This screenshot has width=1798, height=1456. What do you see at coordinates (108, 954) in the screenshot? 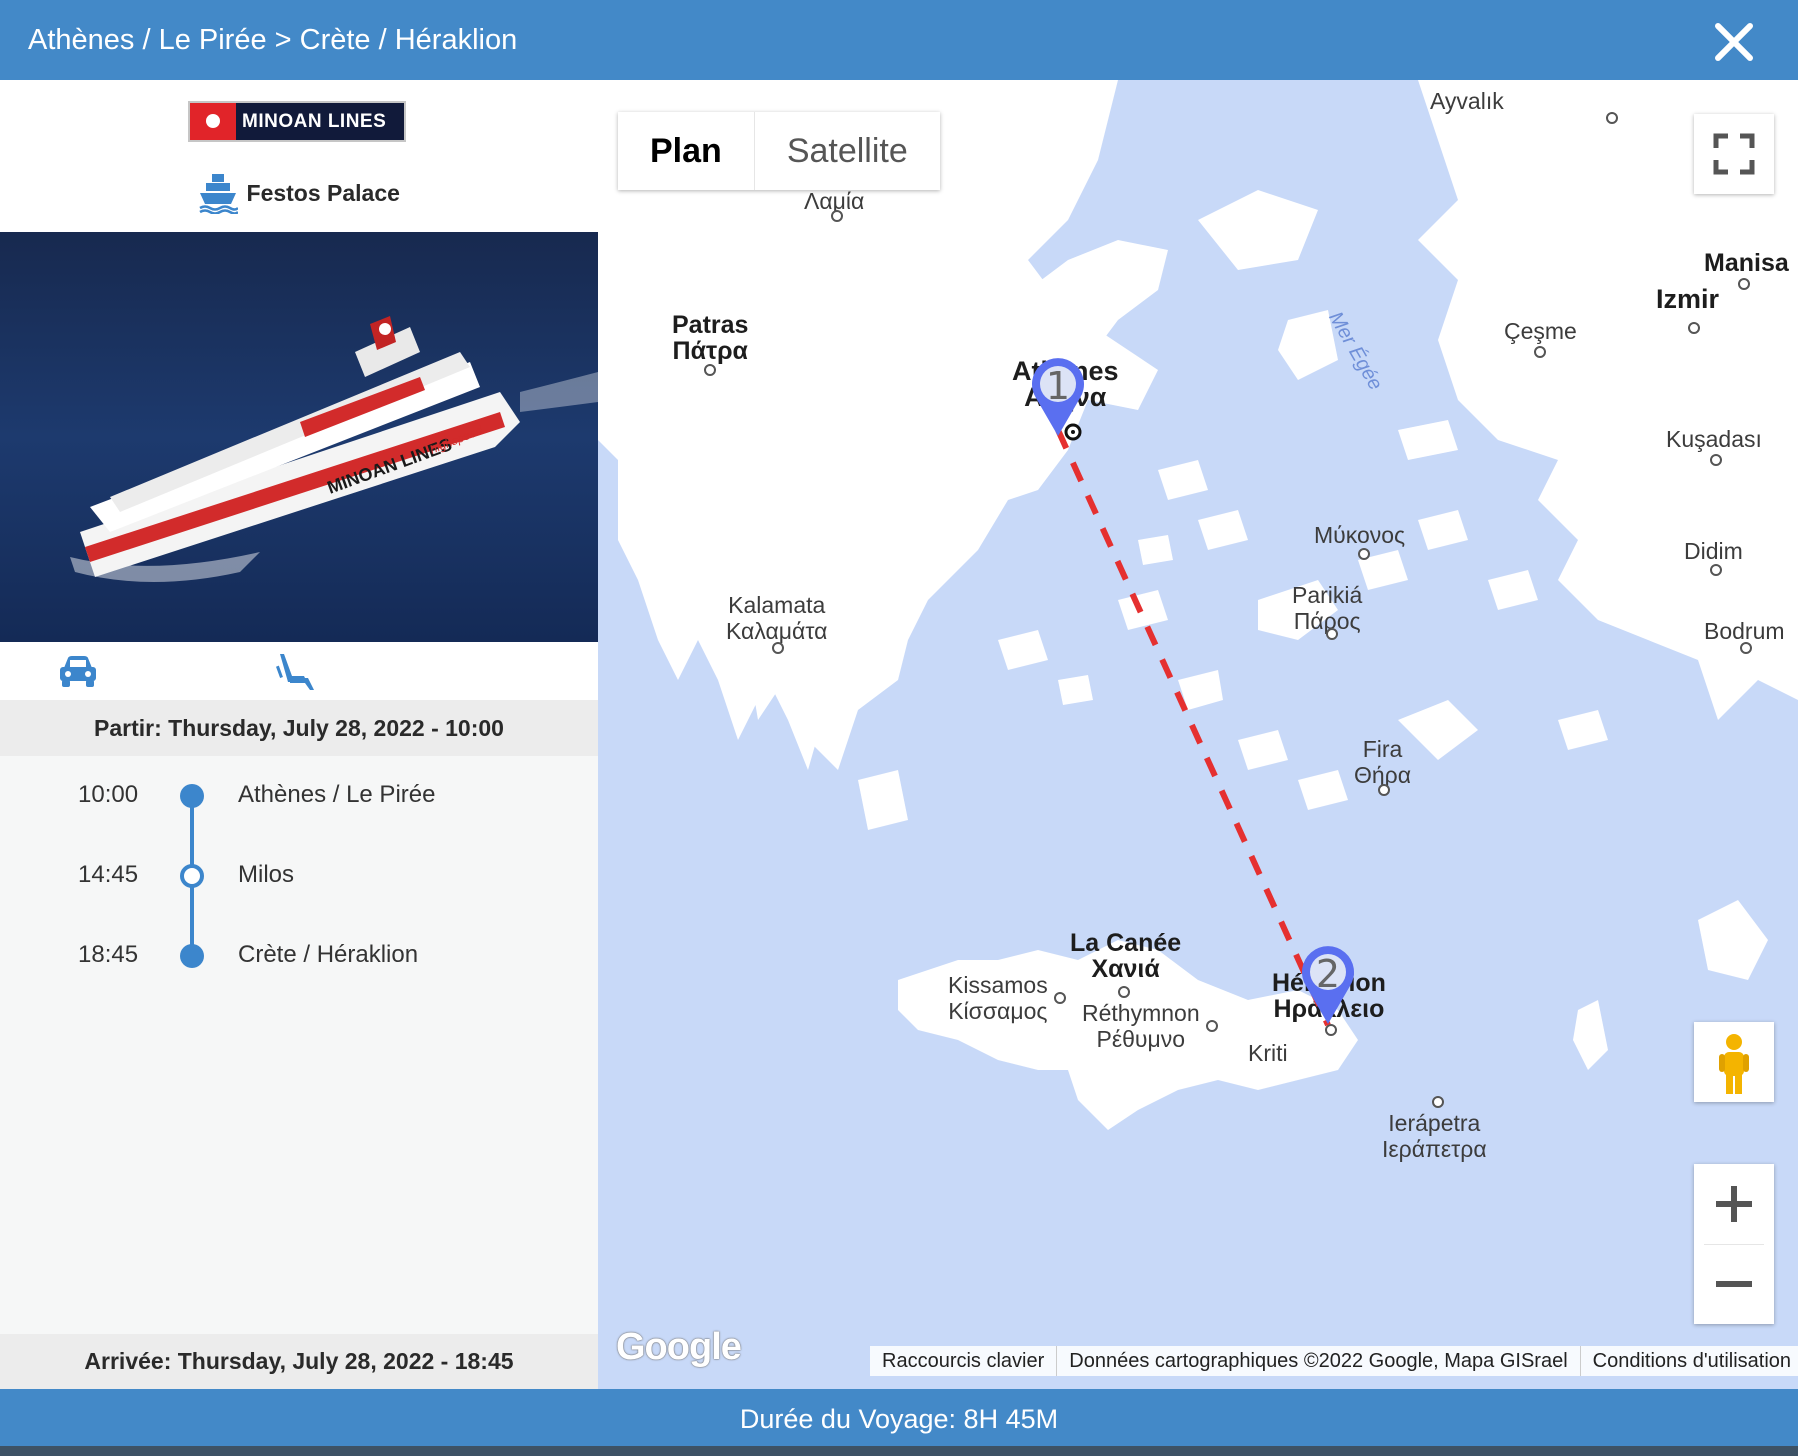
I see `stop-time: 18:45` at bounding box center [108, 954].